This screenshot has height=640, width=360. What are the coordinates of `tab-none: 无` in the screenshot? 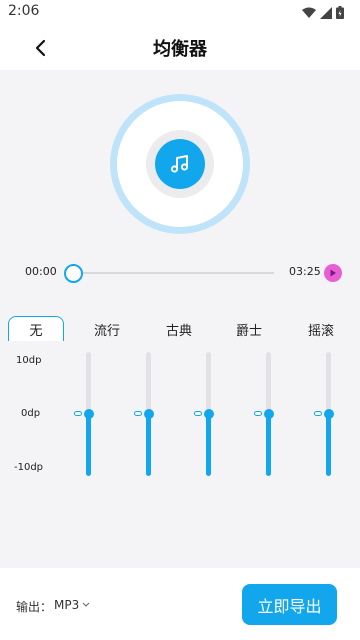 It's located at (36, 329).